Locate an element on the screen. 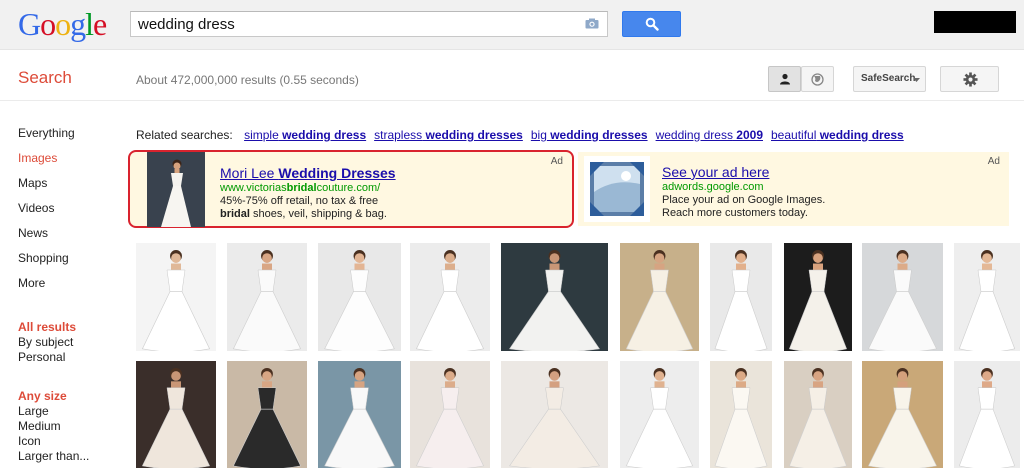 This screenshot has width=1024, height=468. related-search-link: beautiful wedding dress is located at coordinates (837, 135).